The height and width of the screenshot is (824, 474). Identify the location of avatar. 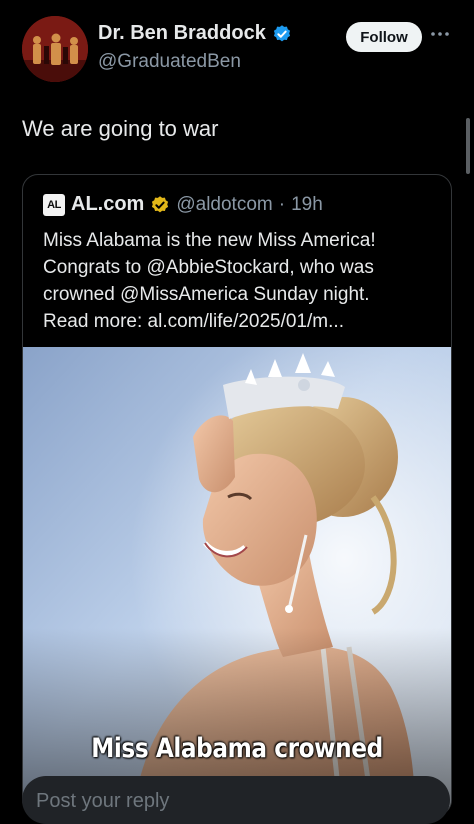
(55, 49).